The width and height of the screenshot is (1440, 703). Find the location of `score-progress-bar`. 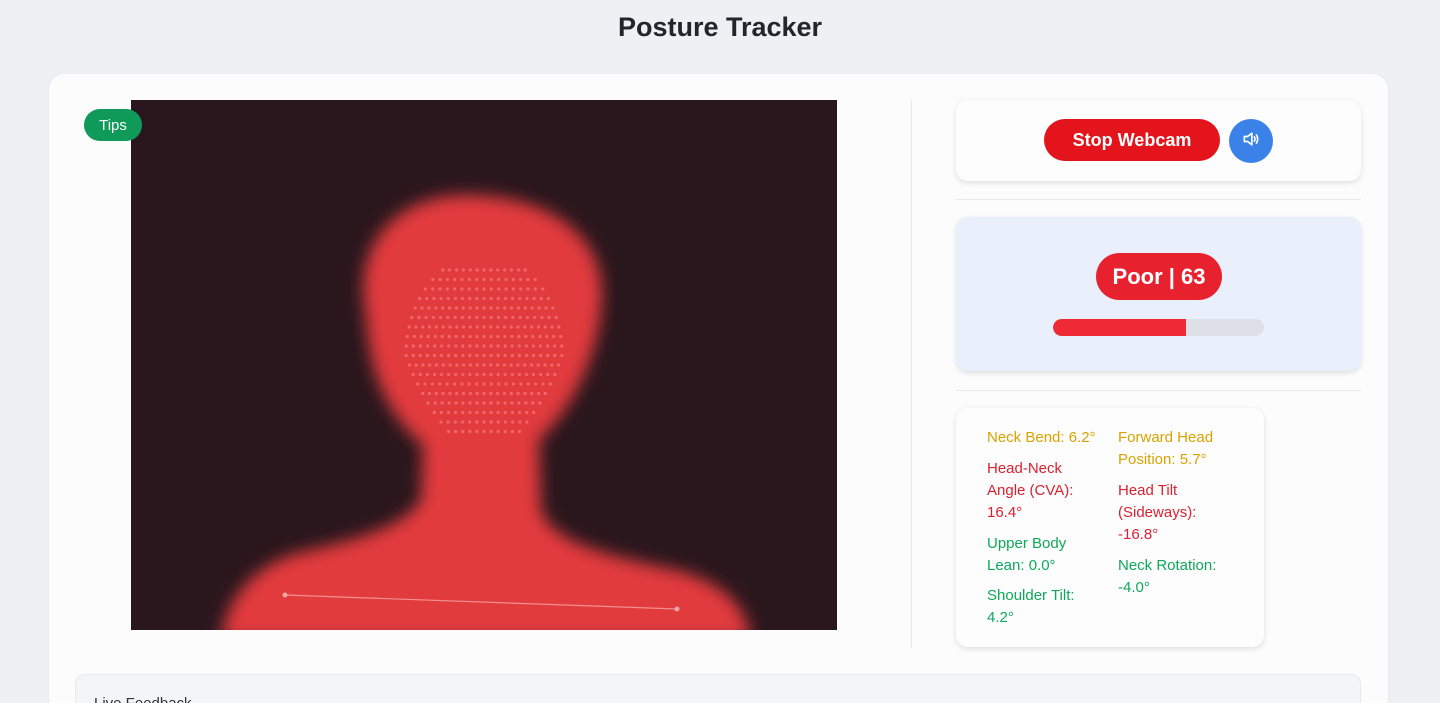

score-progress-bar is located at coordinates (1158, 327).